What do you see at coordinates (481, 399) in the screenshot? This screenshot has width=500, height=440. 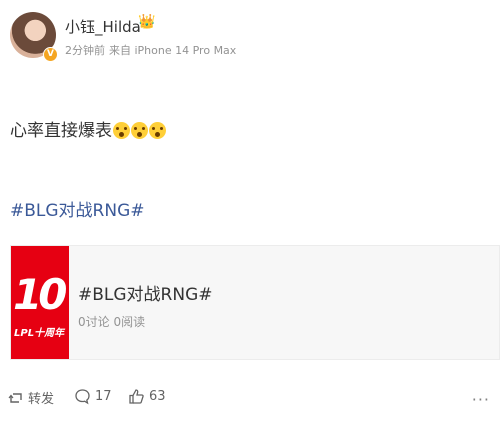 I see `more-options-button: ···` at bounding box center [481, 399].